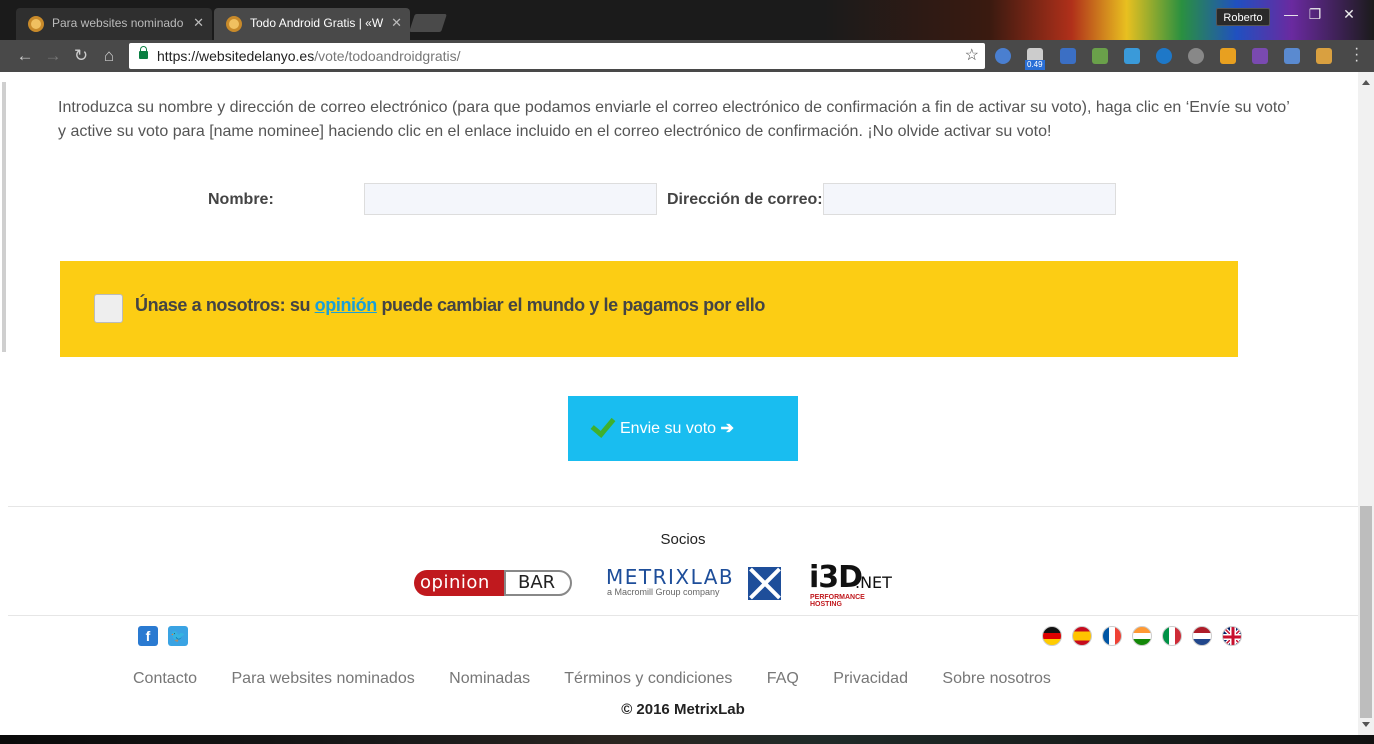  Describe the element at coordinates (428, 23) in the screenshot. I see `new-tab-button` at that location.